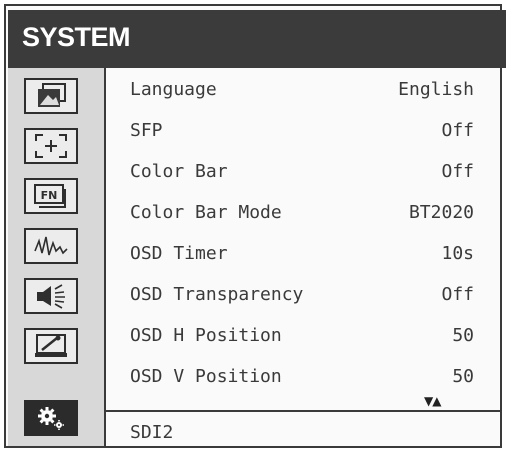 This screenshot has width=518, height=454. I want to click on sidebar-item-picture, so click(51, 96).